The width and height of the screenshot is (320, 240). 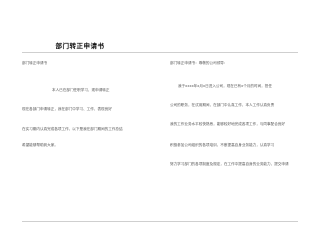 I want to click on right-line: 公司的职务，在试用期间，在部门中认真工作，本人工作认真负责, so click(x=222, y=105).